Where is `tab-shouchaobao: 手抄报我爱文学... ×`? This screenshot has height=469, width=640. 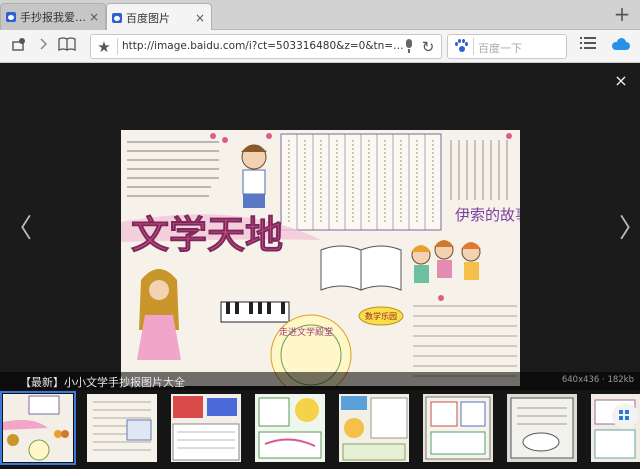 tab-shouchaobao: 手抄报我爱文学... × is located at coordinates (53, 16).